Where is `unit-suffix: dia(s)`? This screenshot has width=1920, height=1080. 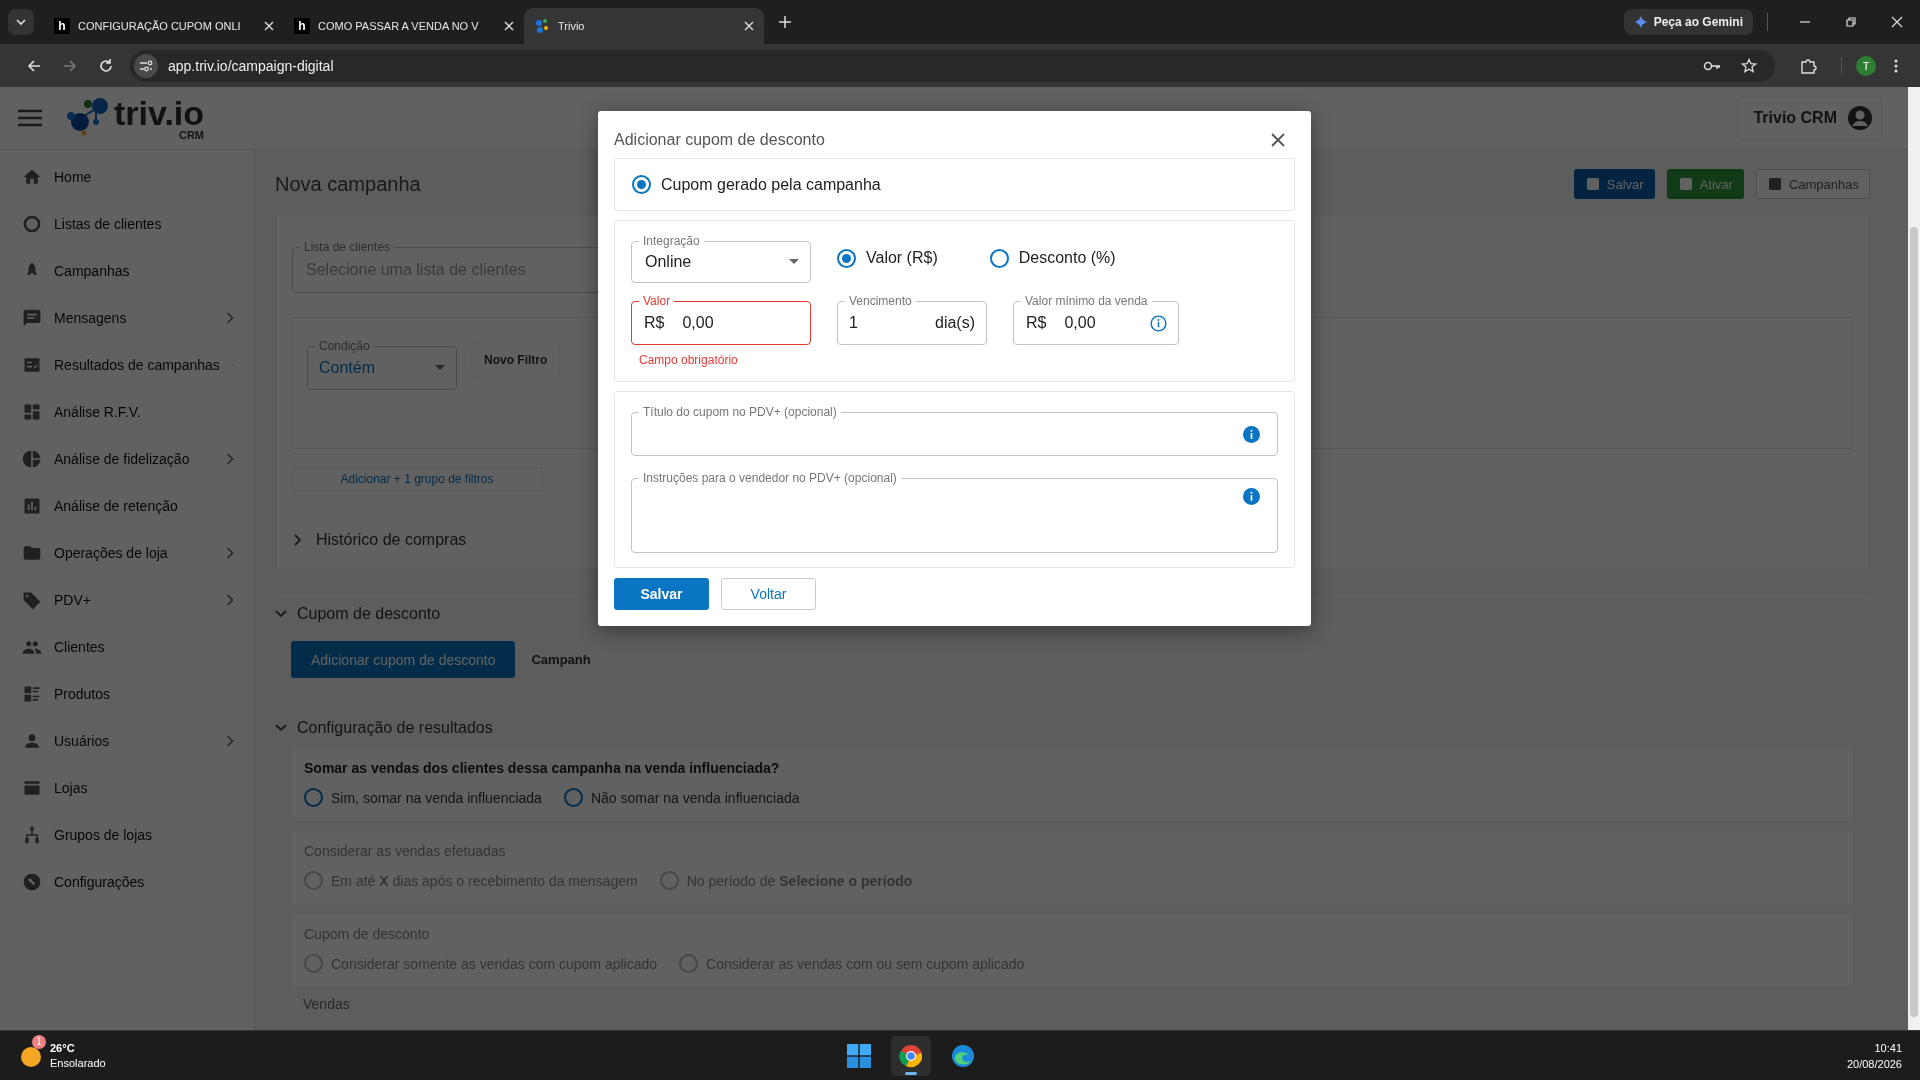
unit-suffix: dia(s) is located at coordinates (955, 323).